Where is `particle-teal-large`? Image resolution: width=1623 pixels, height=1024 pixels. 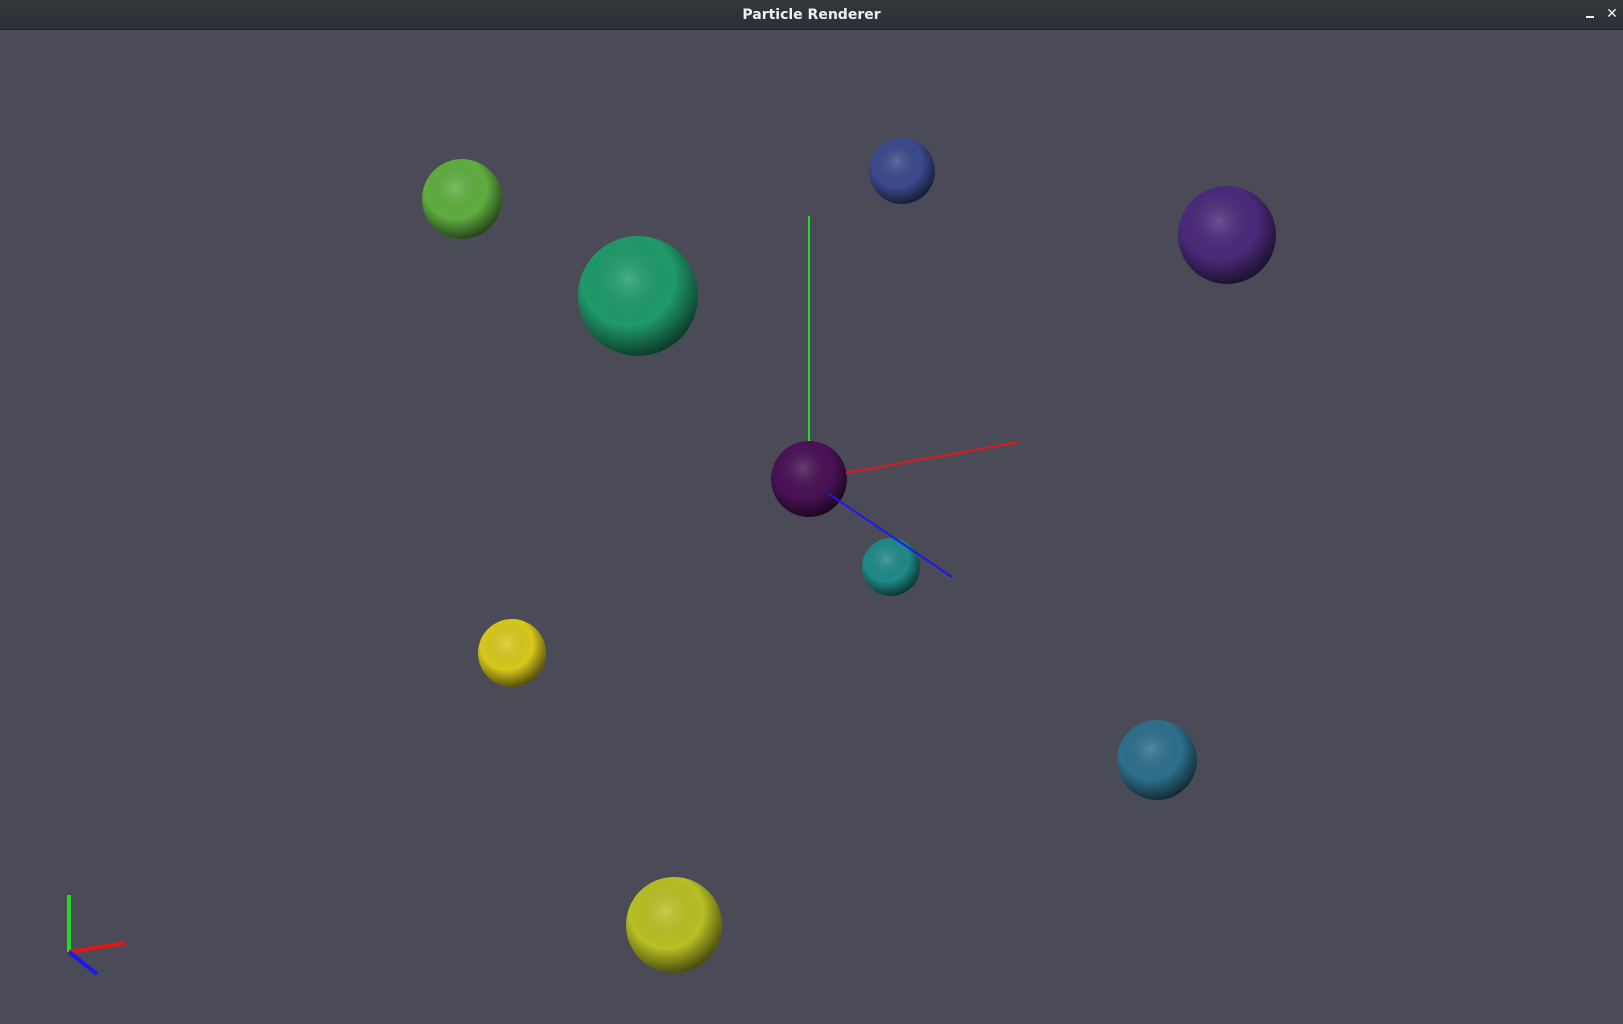
particle-teal-large is located at coordinates (638, 296).